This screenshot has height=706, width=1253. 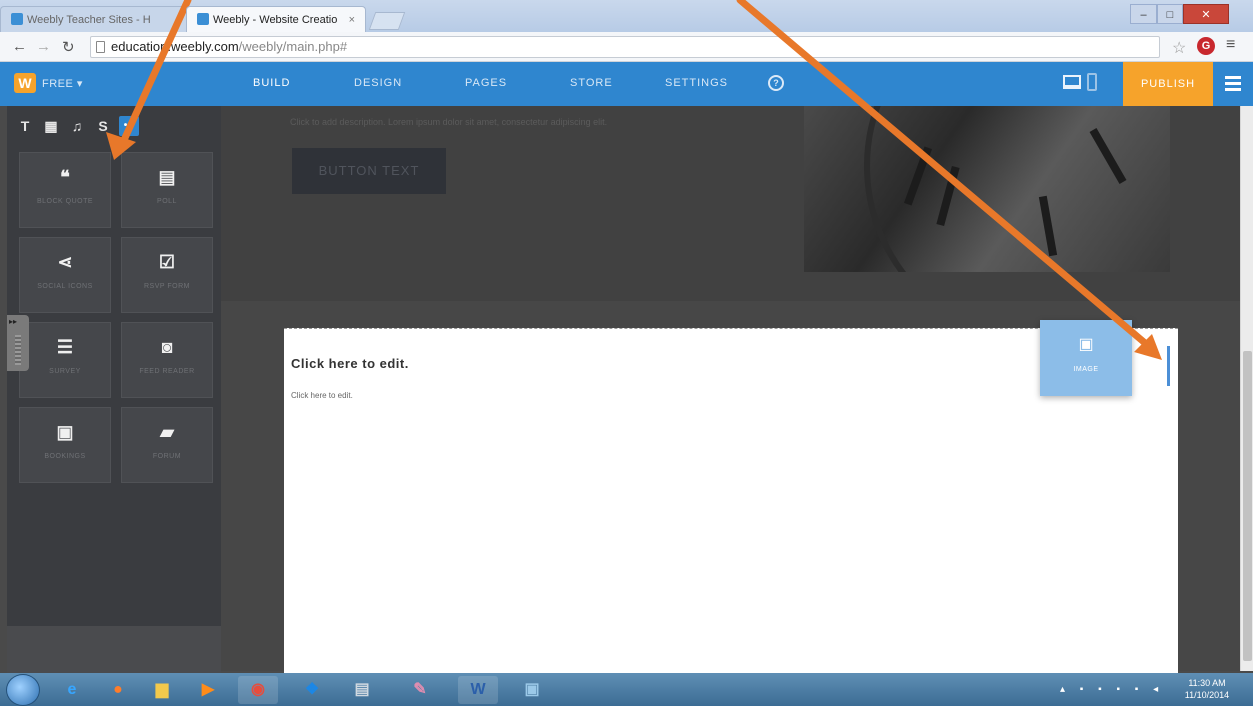 I want to click on element-label: Block Quote, so click(x=65, y=201).